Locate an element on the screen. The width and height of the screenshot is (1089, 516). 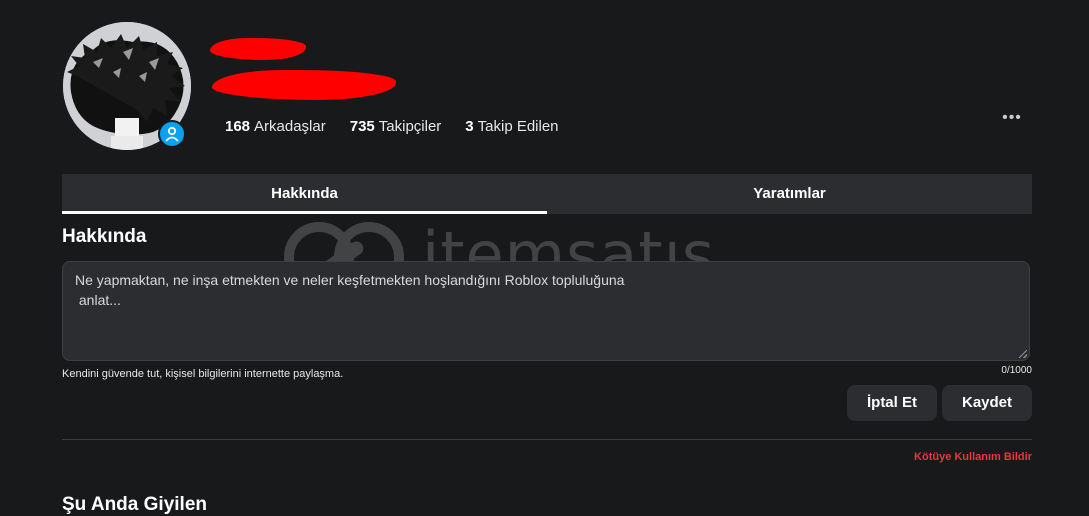
currently-wearing-title: Şu Anda Giyilen is located at coordinates (134, 504).